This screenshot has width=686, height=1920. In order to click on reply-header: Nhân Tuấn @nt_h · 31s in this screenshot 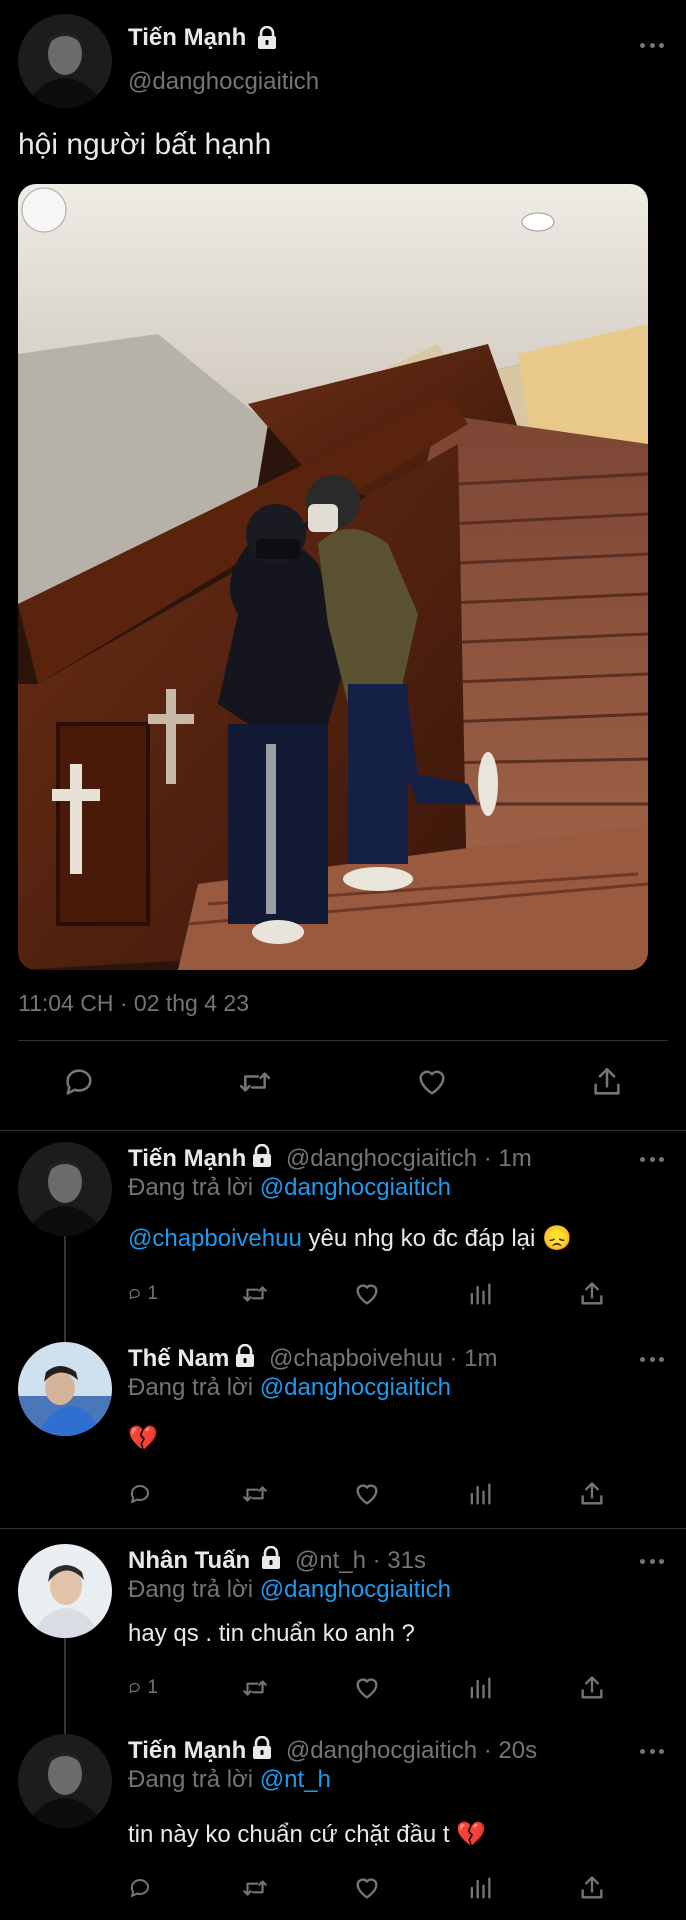, I will do `click(277, 1561)`.